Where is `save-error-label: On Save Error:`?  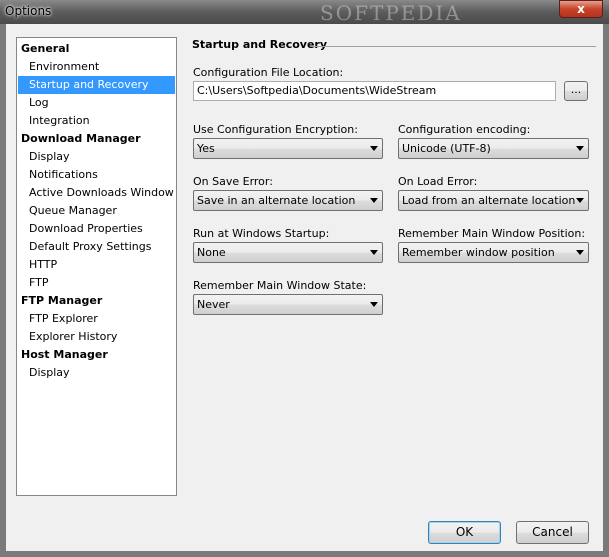
save-error-label: On Save Error: is located at coordinates (233, 181).